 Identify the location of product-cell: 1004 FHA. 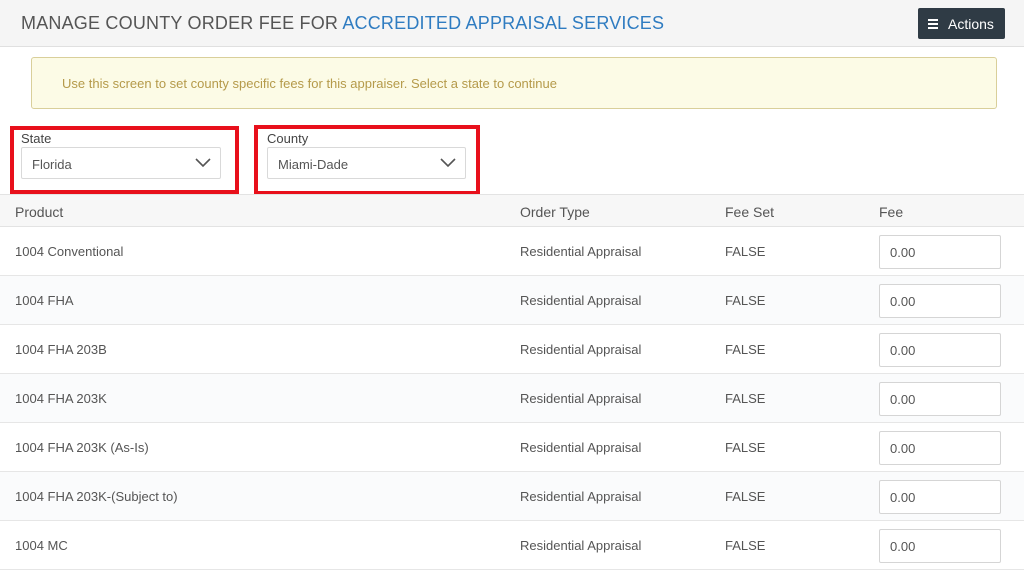
(44, 300).